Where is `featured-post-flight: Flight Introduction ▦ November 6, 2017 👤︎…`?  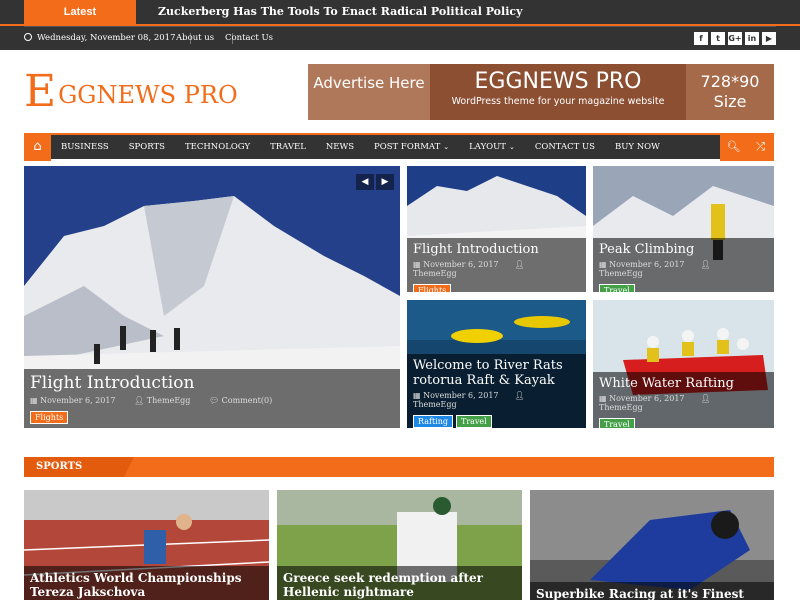
featured-post-flight: Flight Introduction ▦ November 6, 2017 👤︎… is located at coordinates (496, 229).